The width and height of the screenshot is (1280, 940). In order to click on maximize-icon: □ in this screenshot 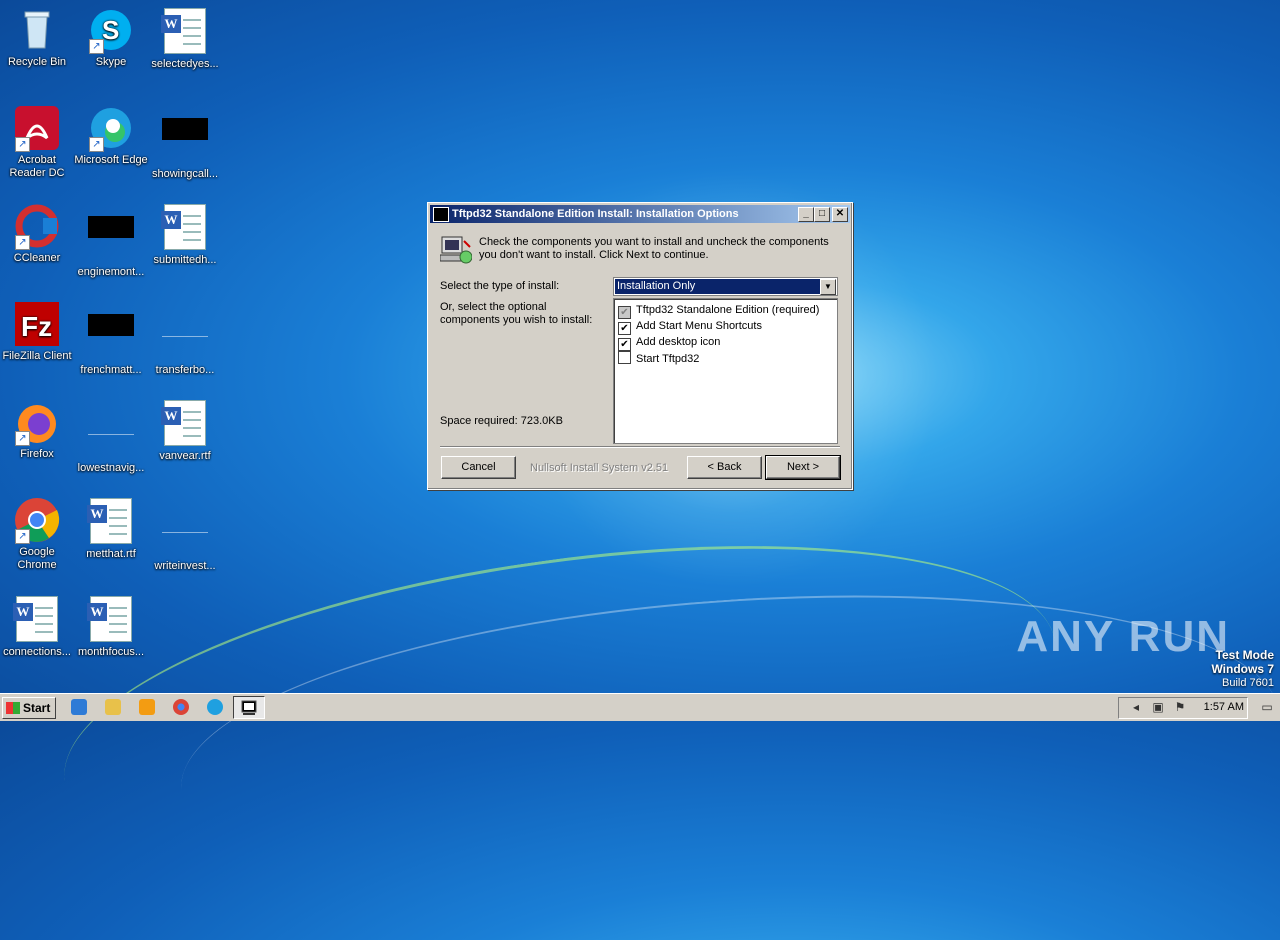, I will do `click(822, 214)`.